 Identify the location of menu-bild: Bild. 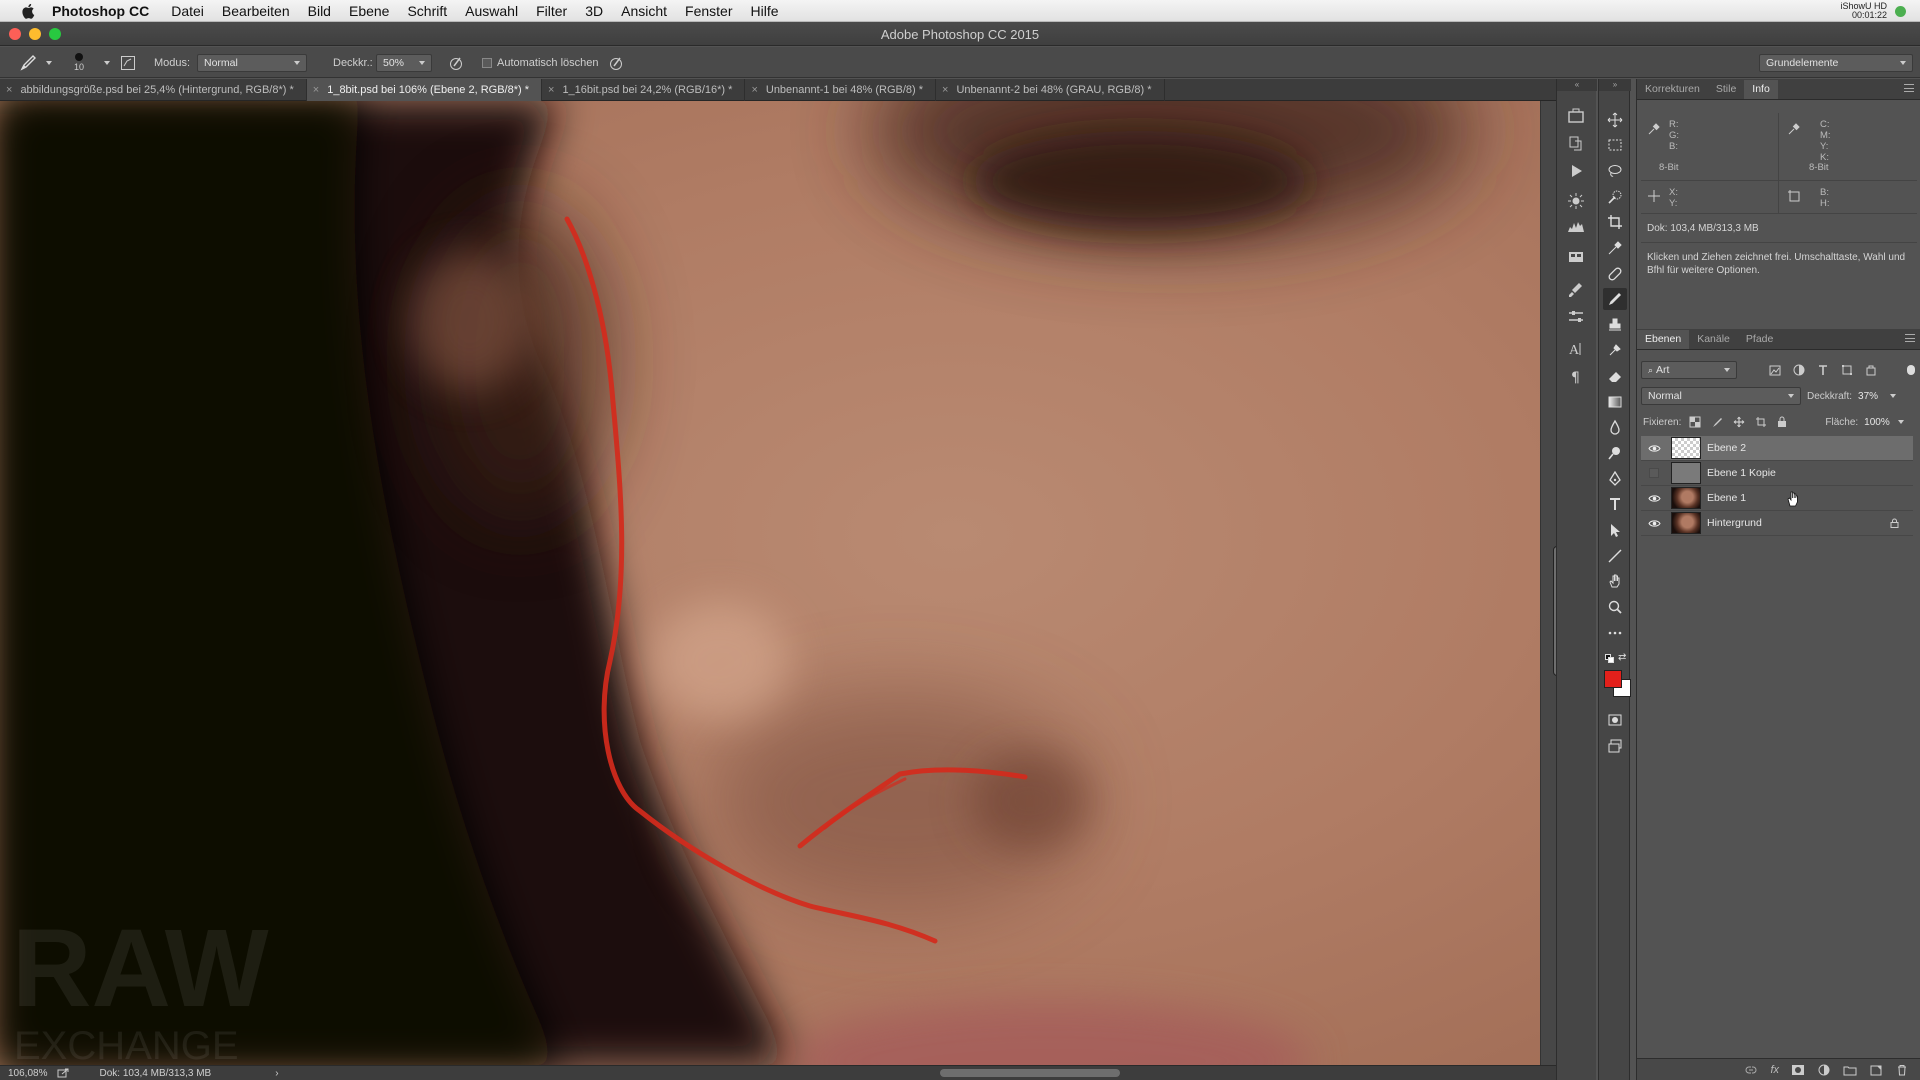
(319, 11).